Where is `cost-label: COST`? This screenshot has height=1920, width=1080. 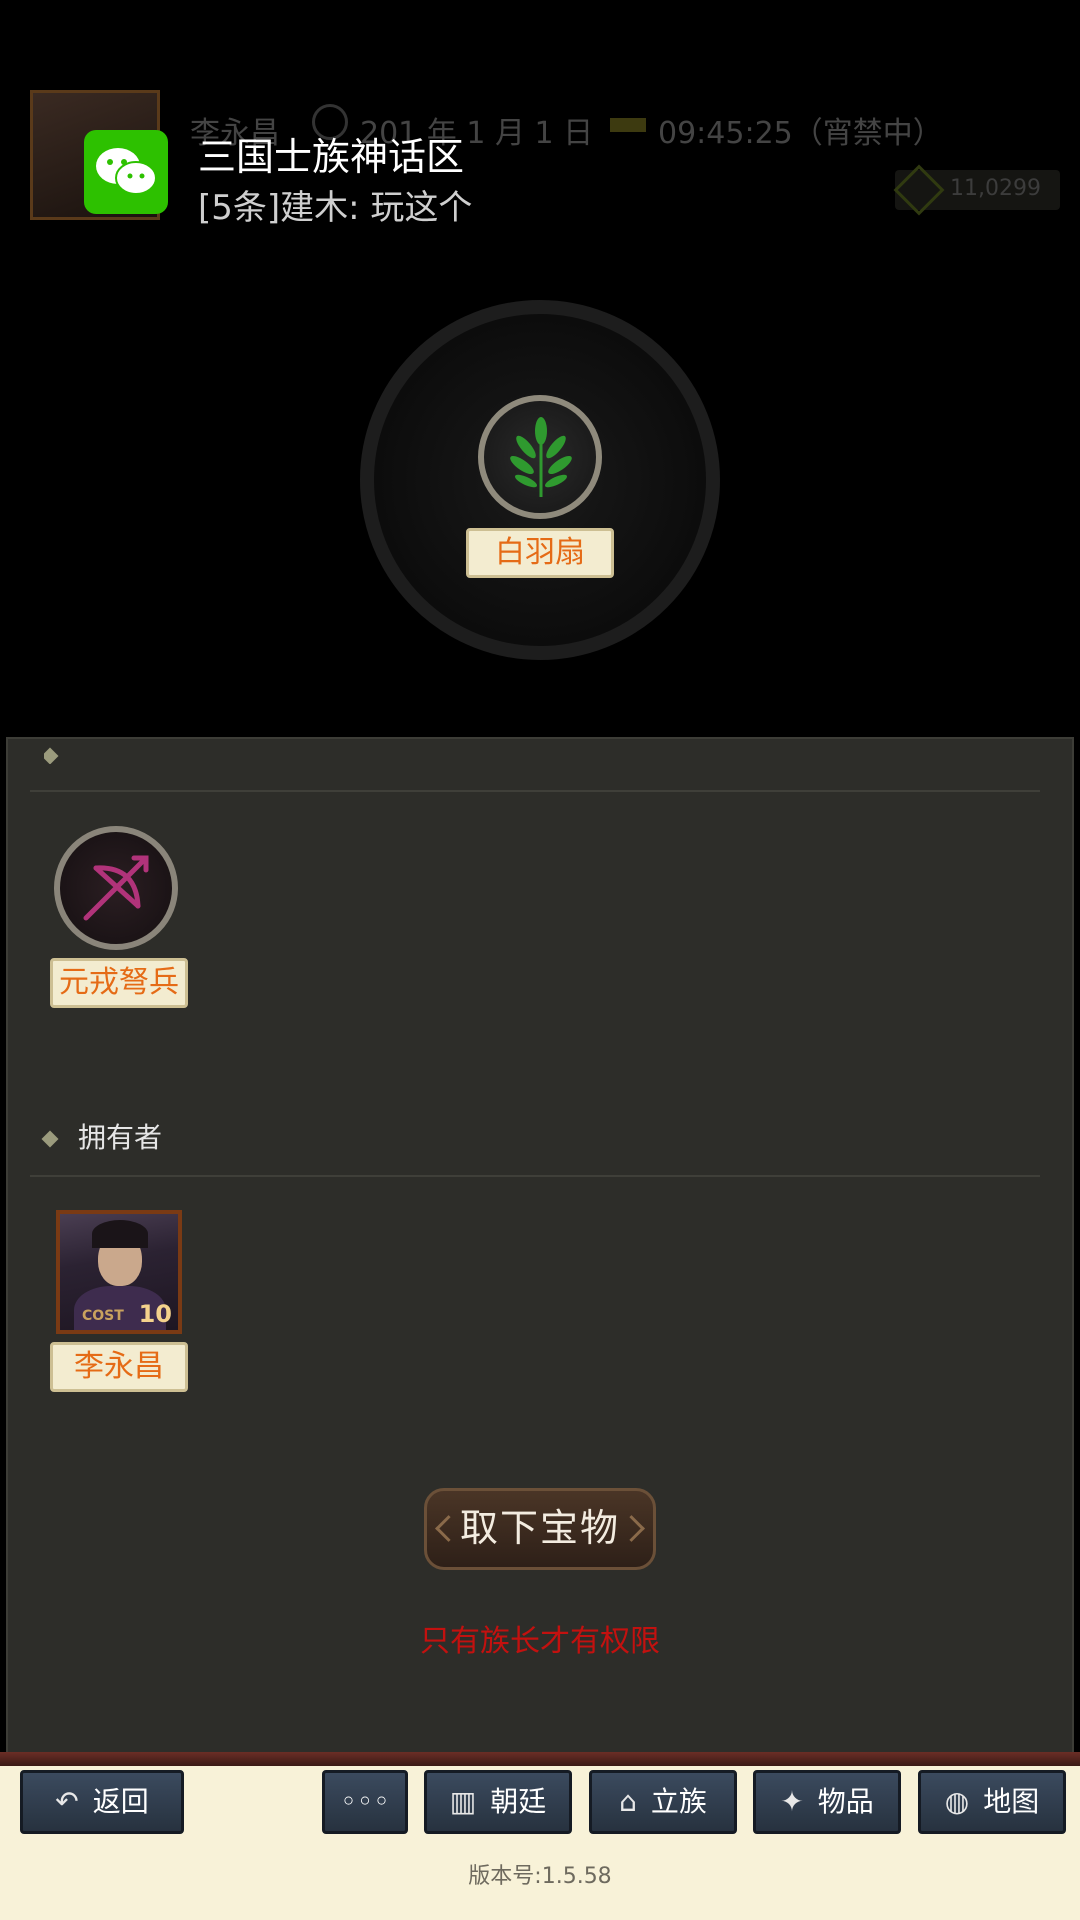
cost-label: COST is located at coordinates (103, 1316).